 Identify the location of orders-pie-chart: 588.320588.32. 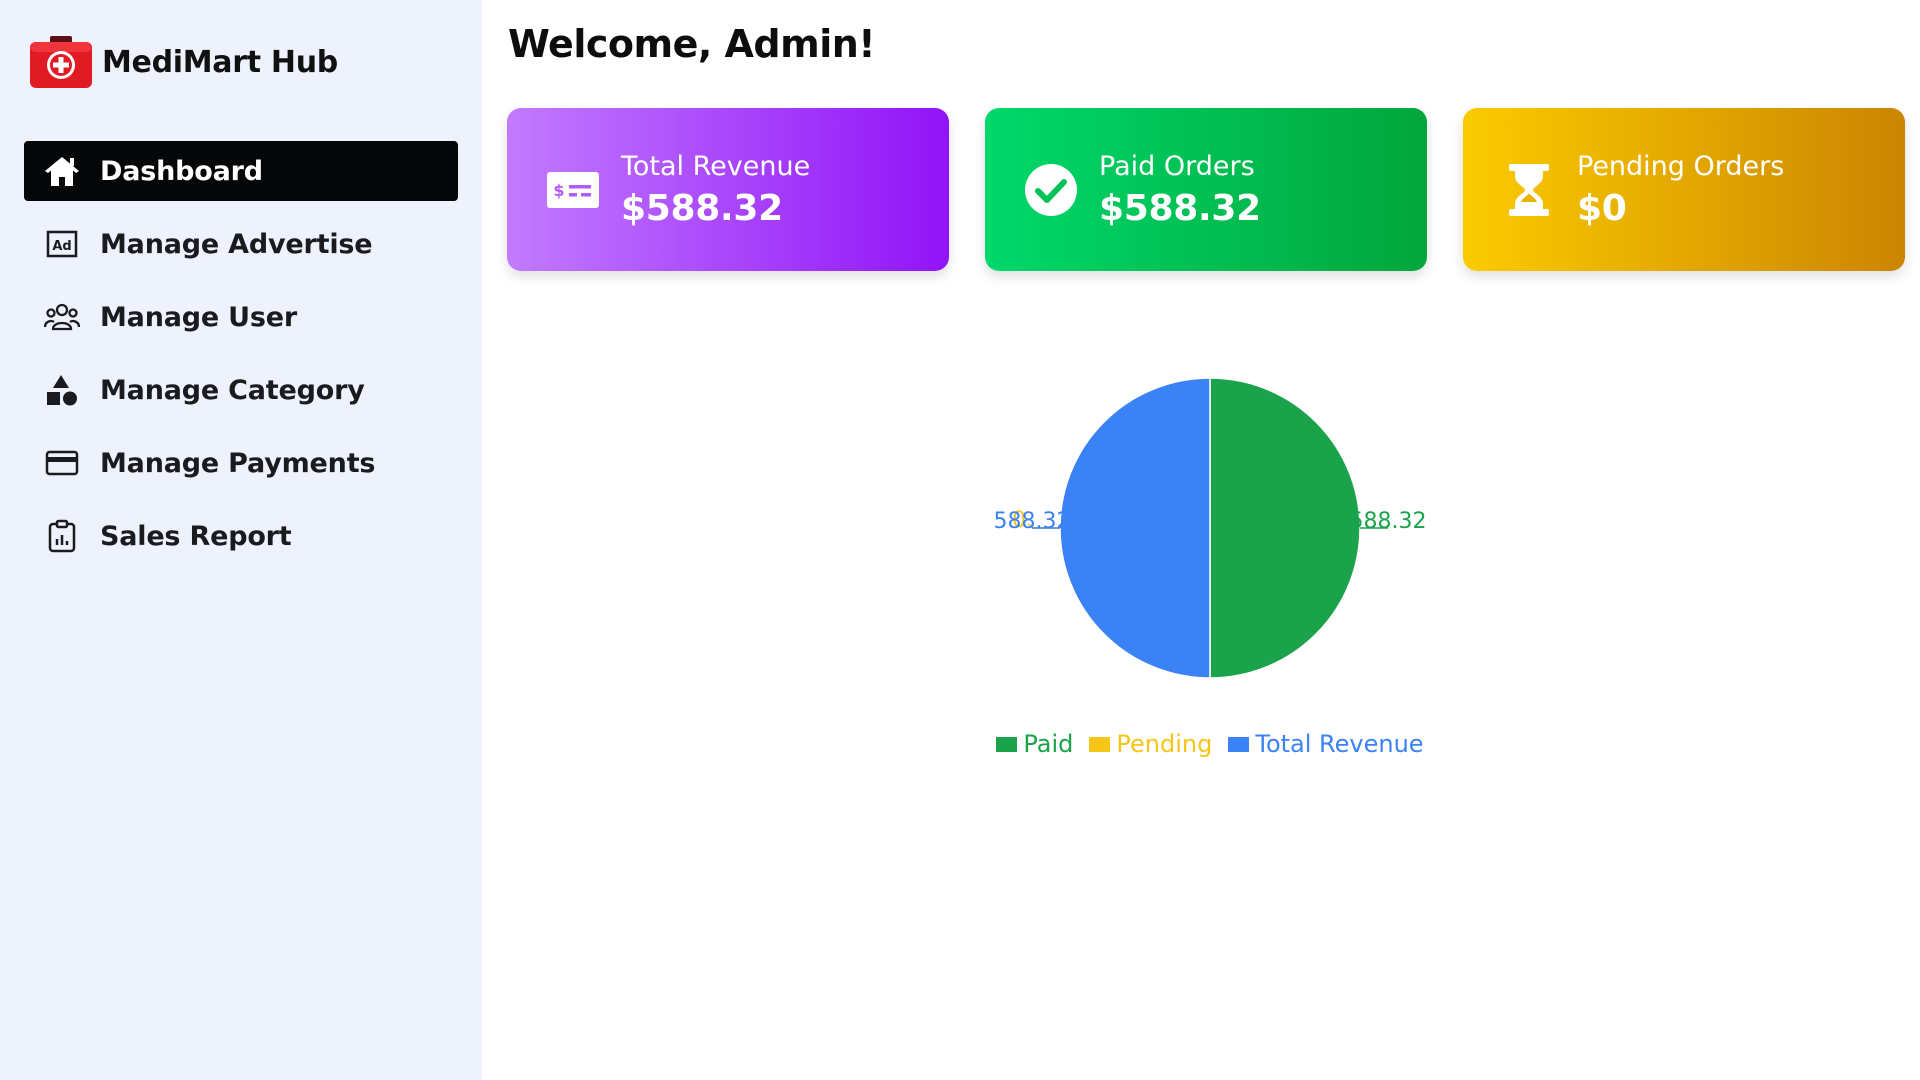
(1210, 528).